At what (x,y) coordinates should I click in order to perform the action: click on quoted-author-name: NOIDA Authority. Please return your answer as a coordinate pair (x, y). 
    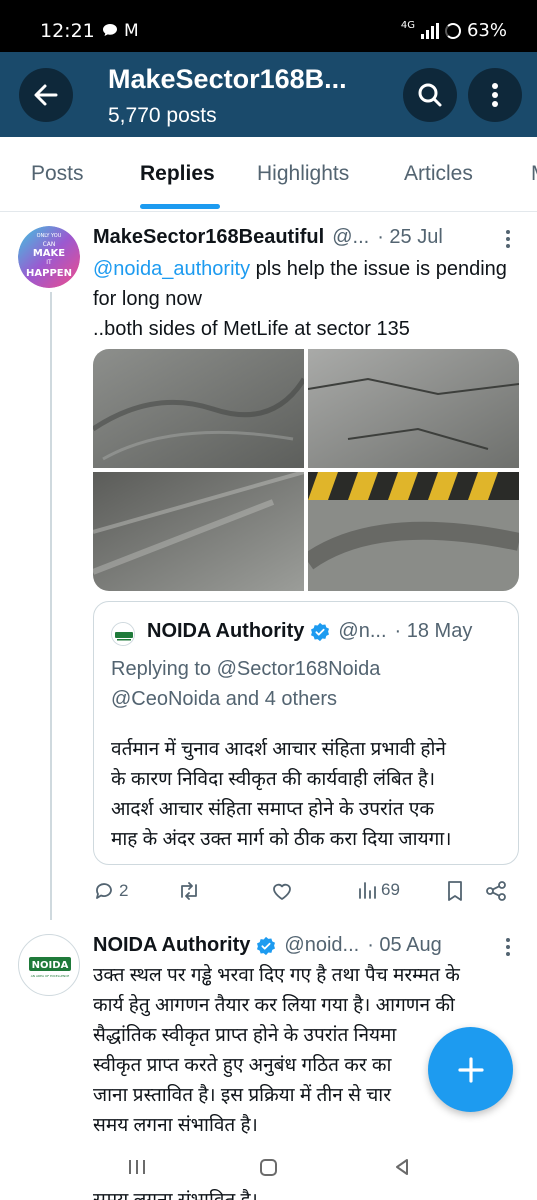
    Looking at the image, I should click on (226, 631).